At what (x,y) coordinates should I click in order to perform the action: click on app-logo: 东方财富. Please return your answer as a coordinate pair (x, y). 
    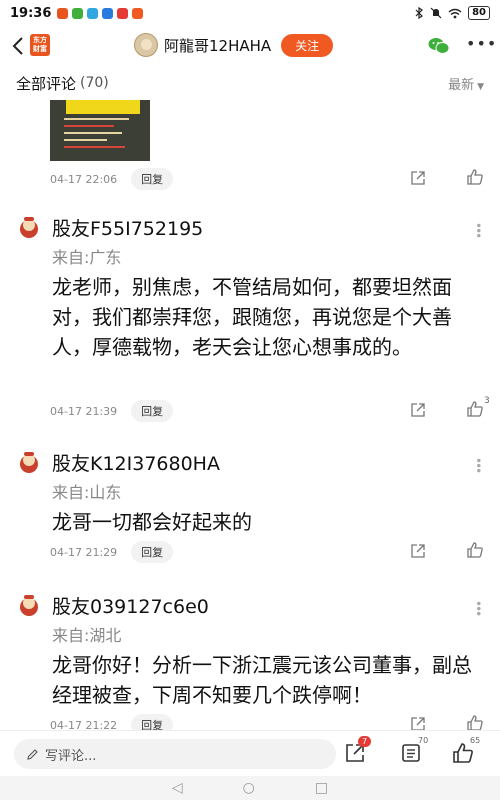
    Looking at the image, I should click on (40, 45).